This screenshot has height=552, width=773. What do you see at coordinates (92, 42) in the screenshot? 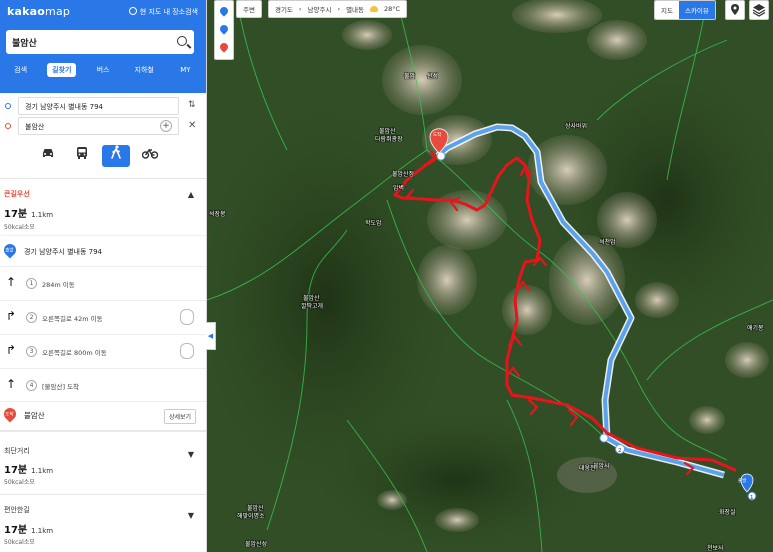
I see `search-input` at bounding box center [92, 42].